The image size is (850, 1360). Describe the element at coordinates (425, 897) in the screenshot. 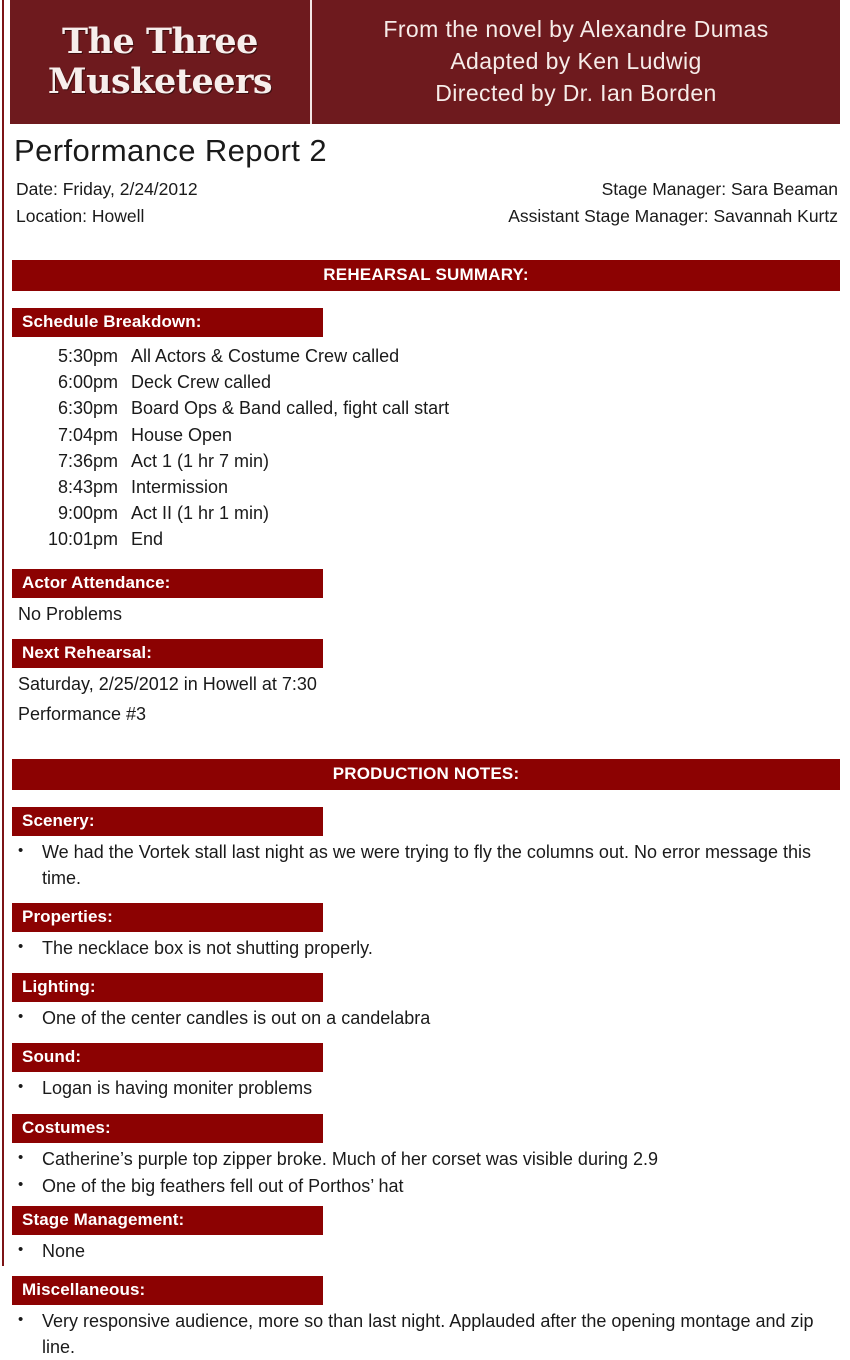

I see `spacer-before-properties` at that location.